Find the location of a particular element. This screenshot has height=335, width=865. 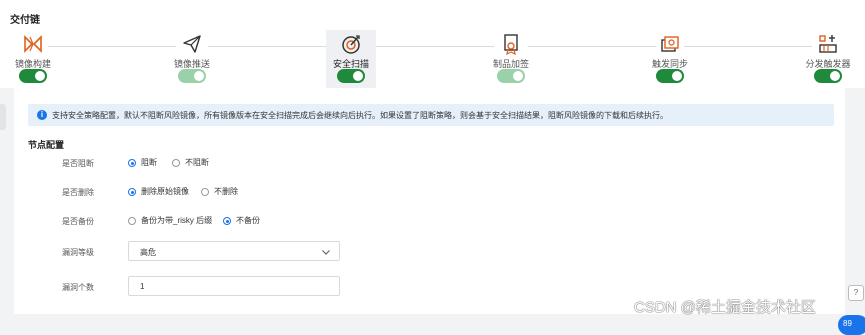

chevron-down-icon is located at coordinates (326, 252).